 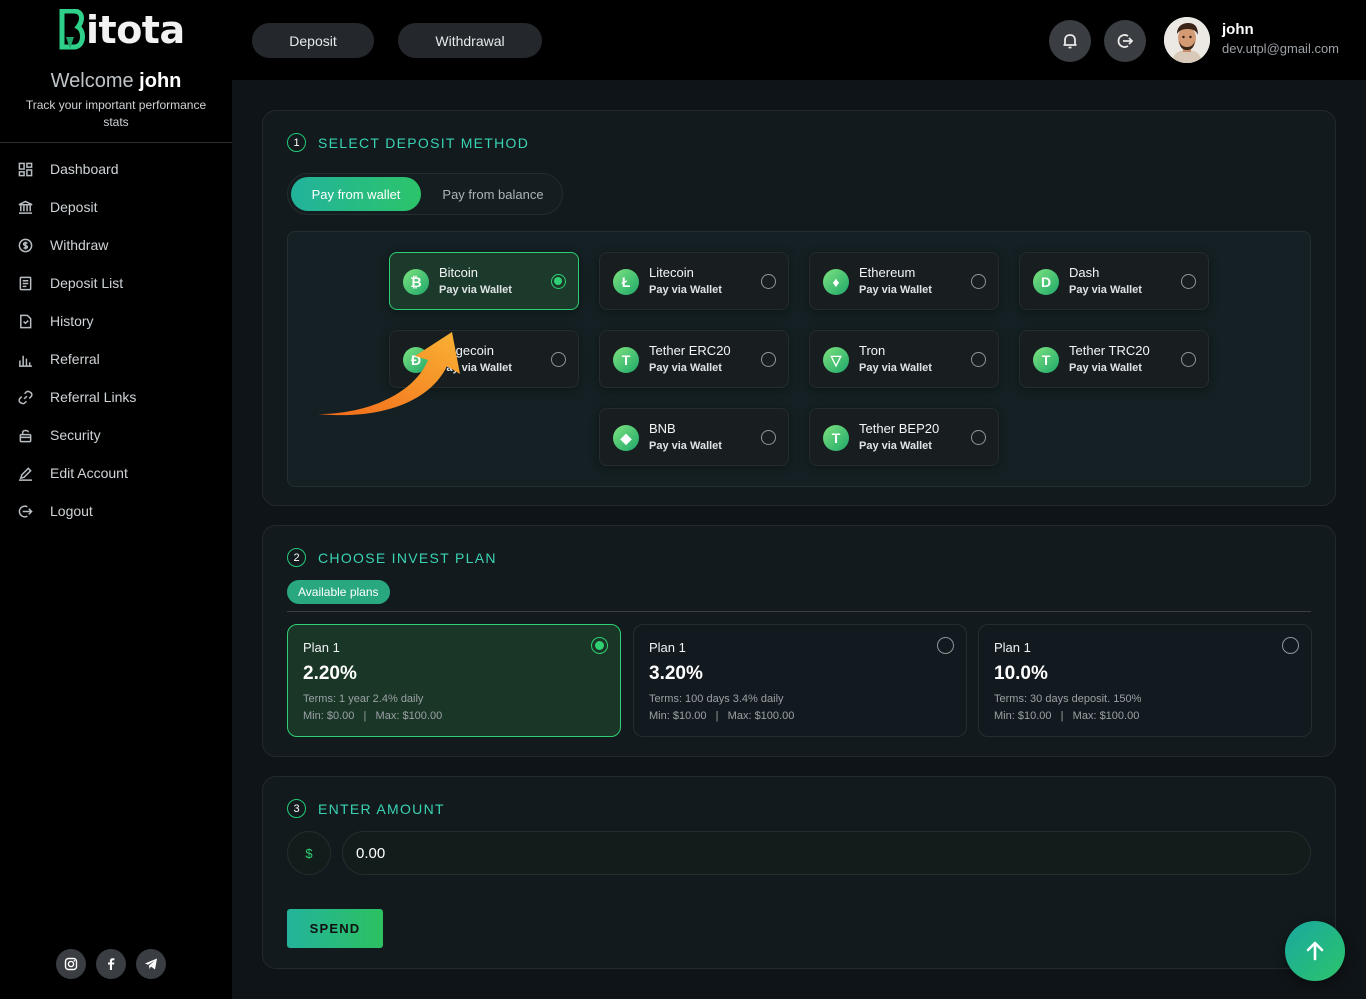 I want to click on plan-rate: 10.0%, so click(x=1021, y=673).